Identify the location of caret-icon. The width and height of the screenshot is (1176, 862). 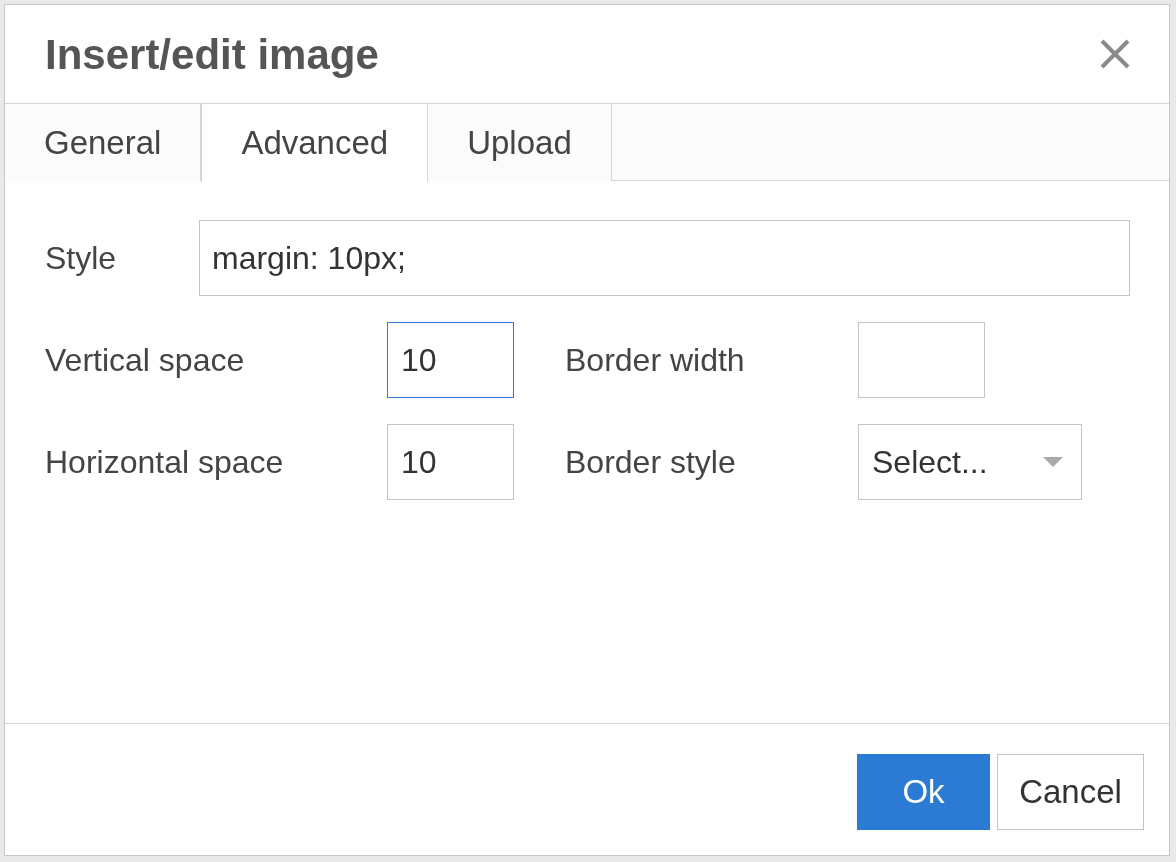
(1053, 462).